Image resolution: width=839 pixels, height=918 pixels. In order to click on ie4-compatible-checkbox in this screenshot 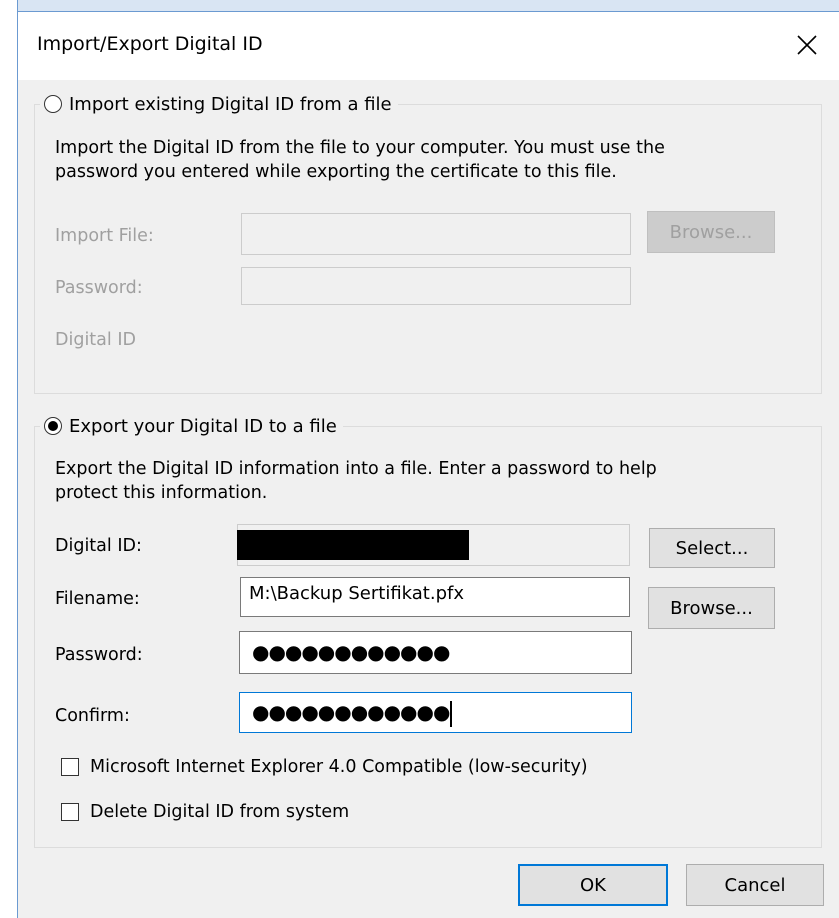, I will do `click(70, 767)`.